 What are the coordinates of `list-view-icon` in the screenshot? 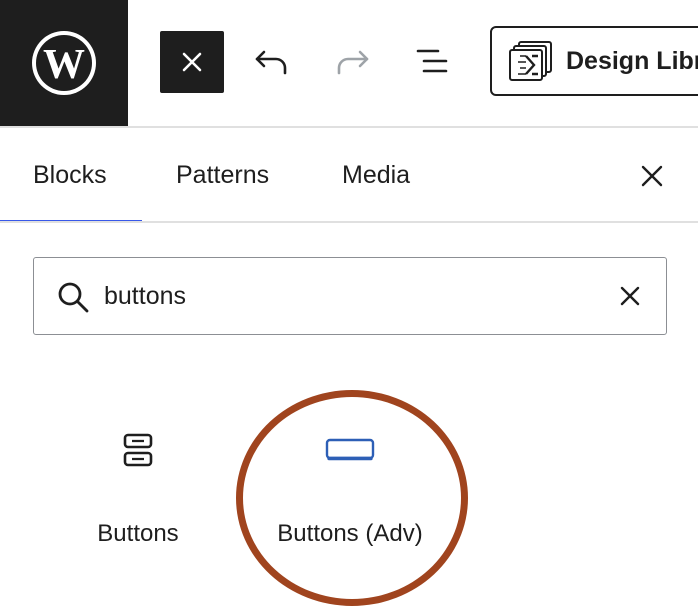 It's located at (432, 61).